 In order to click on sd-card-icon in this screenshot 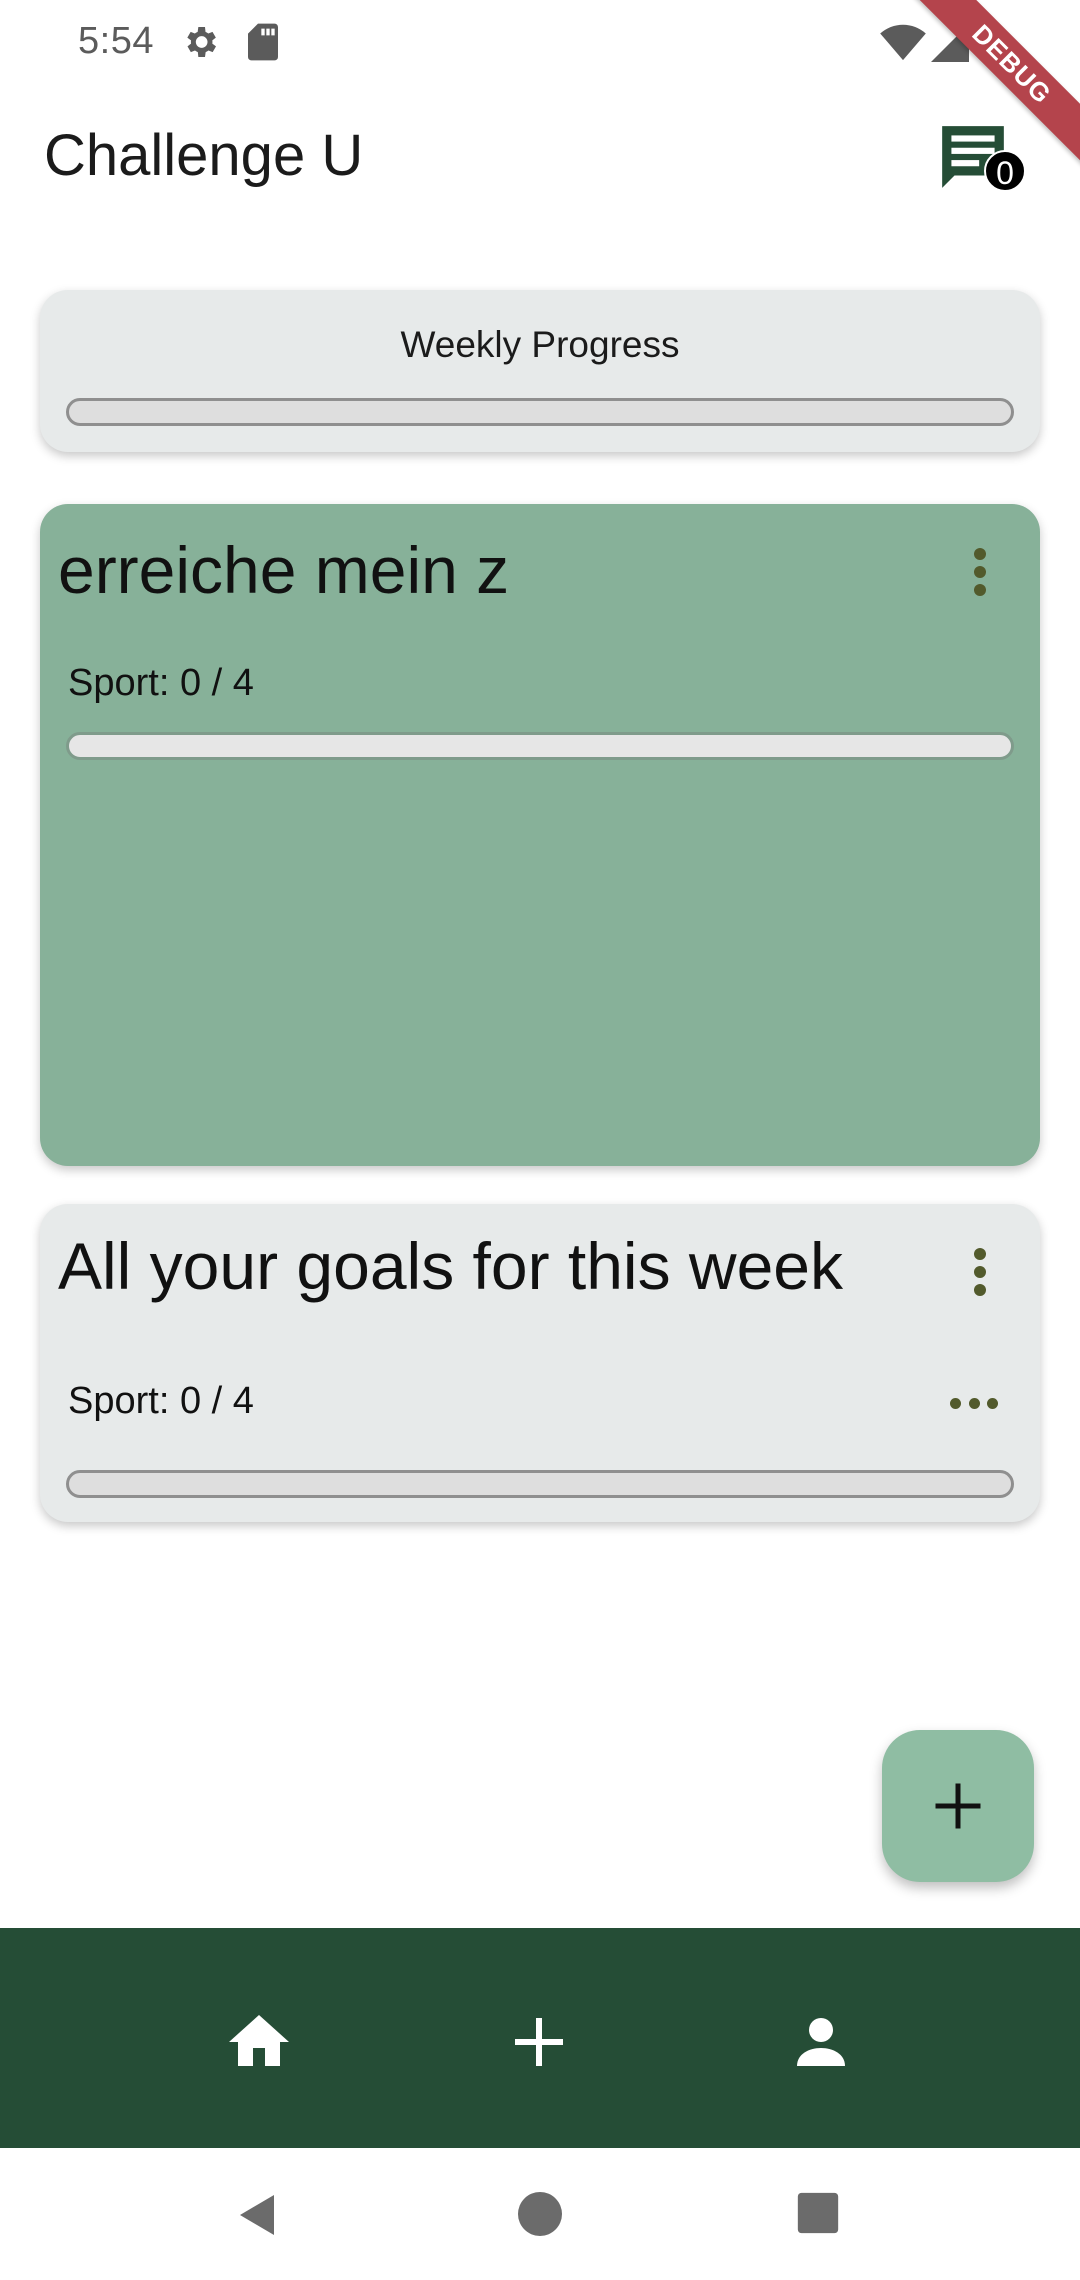, I will do `click(263, 42)`.